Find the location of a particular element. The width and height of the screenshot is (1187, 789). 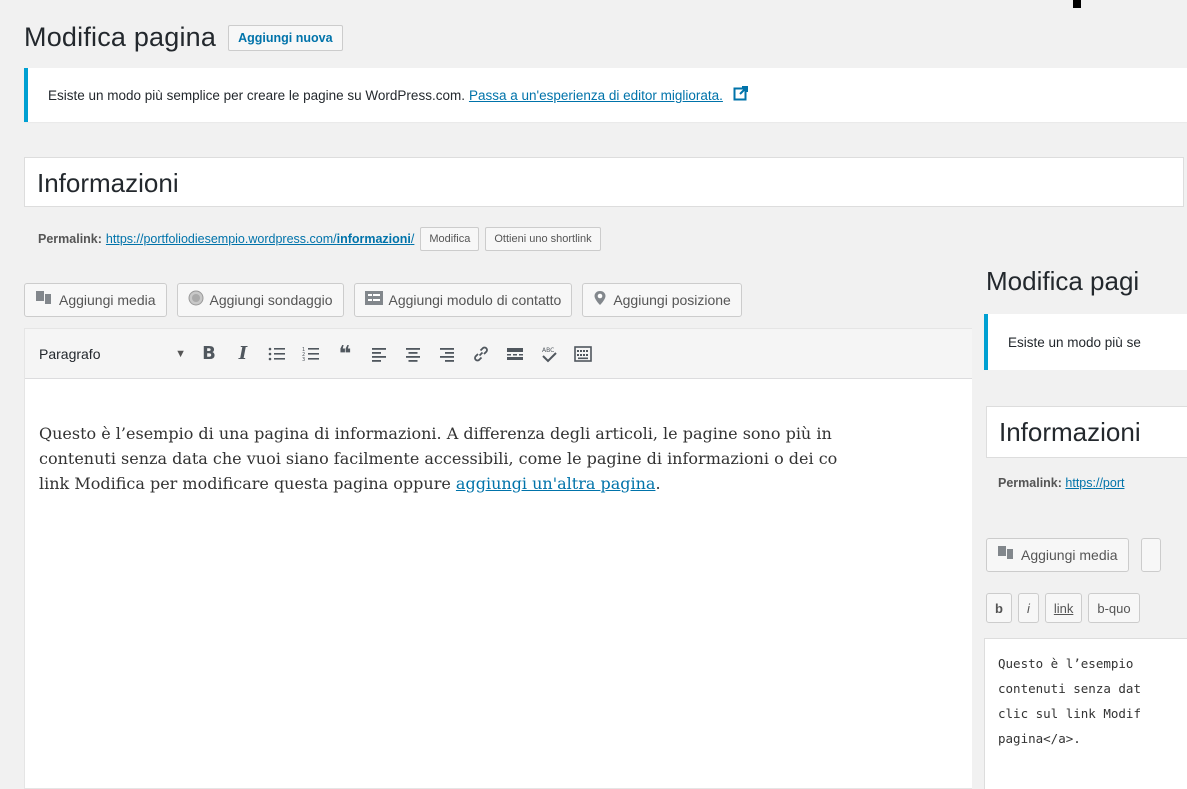

add-new-button: Aggiungi nuova is located at coordinates (285, 37).